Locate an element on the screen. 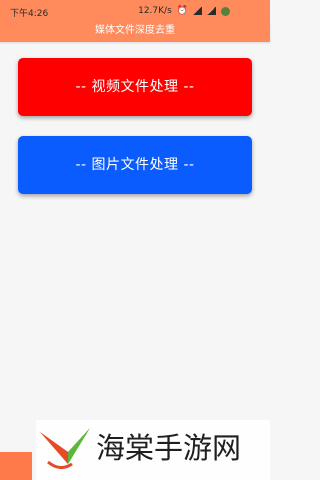  leaf-logo-icon is located at coordinates (65, 448).